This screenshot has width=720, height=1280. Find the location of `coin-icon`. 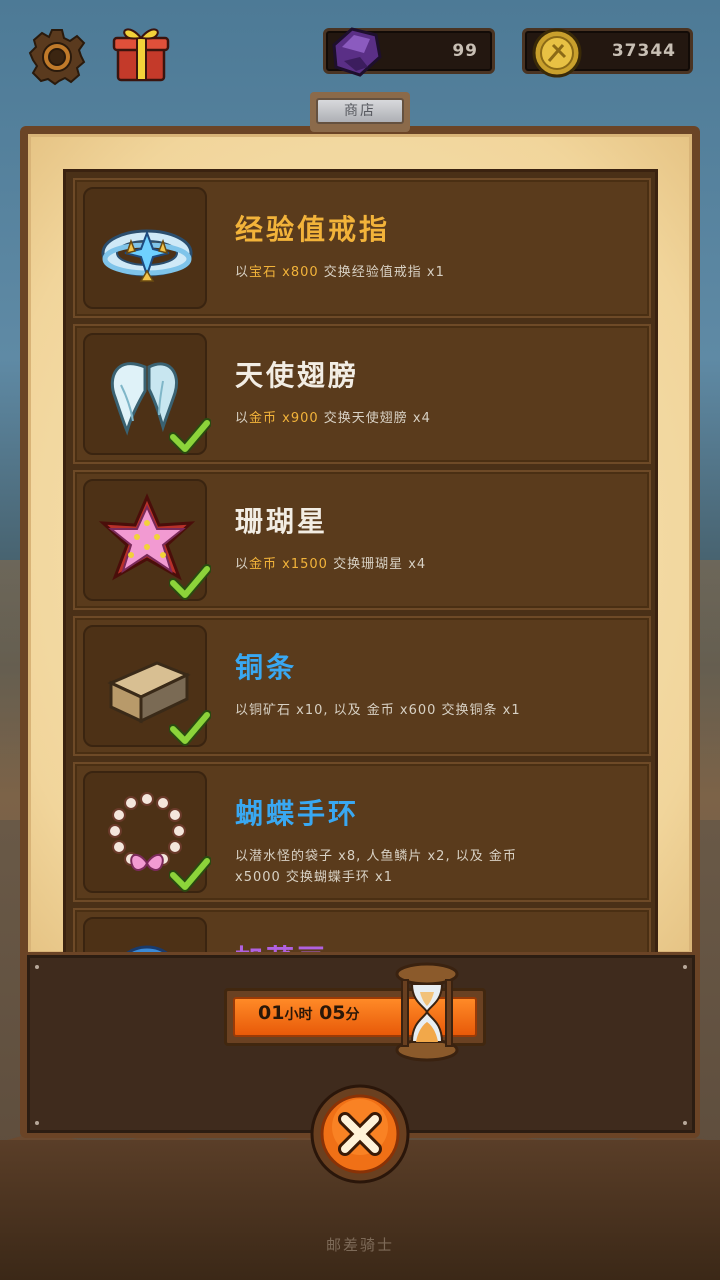

coin-icon is located at coordinates (557, 53).